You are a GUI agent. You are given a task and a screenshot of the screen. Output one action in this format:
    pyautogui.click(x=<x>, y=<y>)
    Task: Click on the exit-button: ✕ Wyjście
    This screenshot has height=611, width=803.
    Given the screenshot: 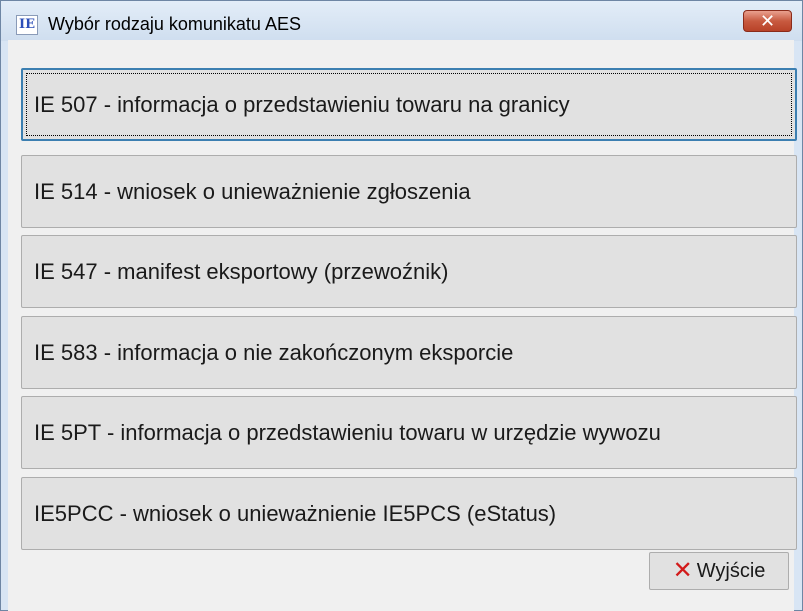 What is the action you would take?
    pyautogui.click(x=719, y=571)
    